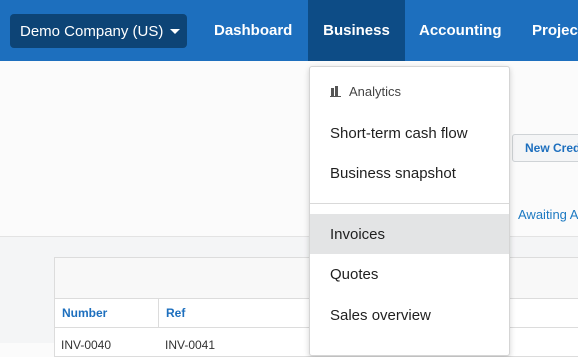  Describe the element at coordinates (409, 274) in the screenshot. I see `menu-item-quotes: Quotes` at that location.